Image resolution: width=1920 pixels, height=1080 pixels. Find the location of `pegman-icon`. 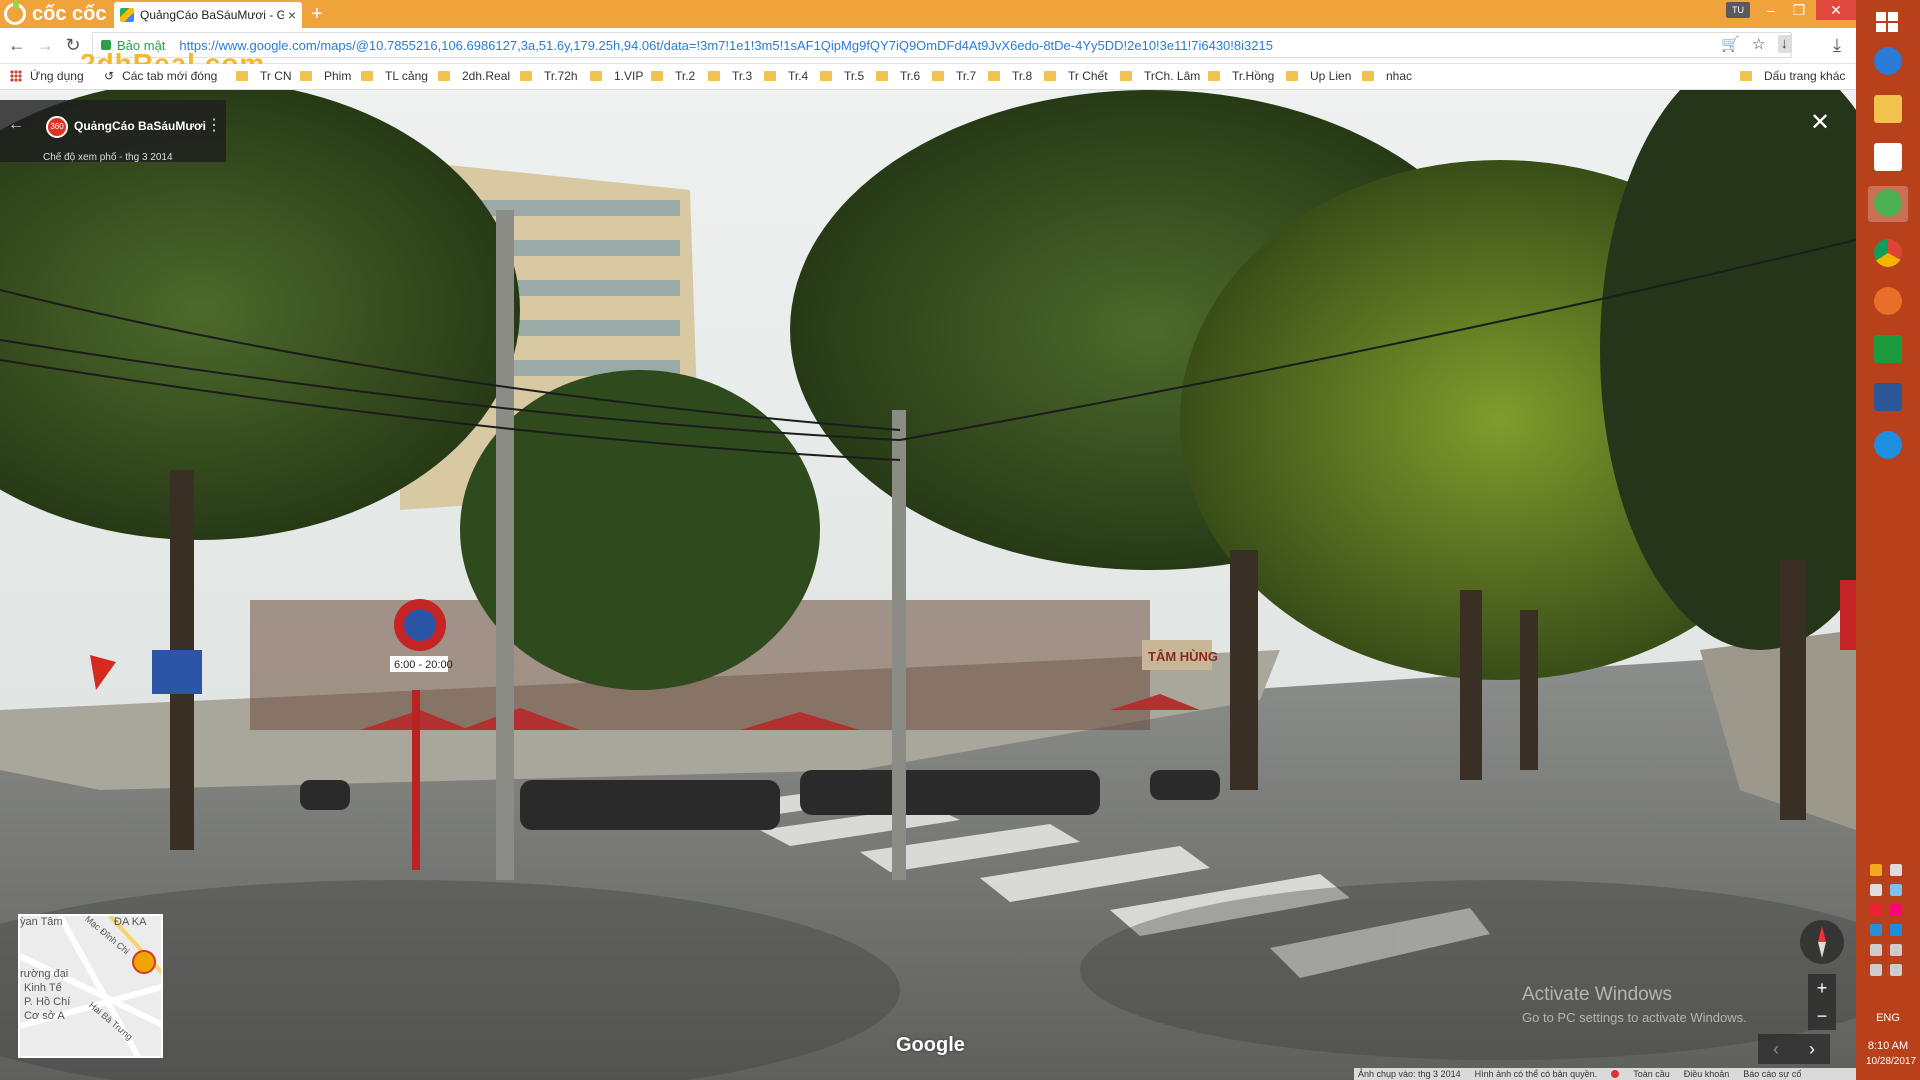

pegman-icon is located at coordinates (144, 962).